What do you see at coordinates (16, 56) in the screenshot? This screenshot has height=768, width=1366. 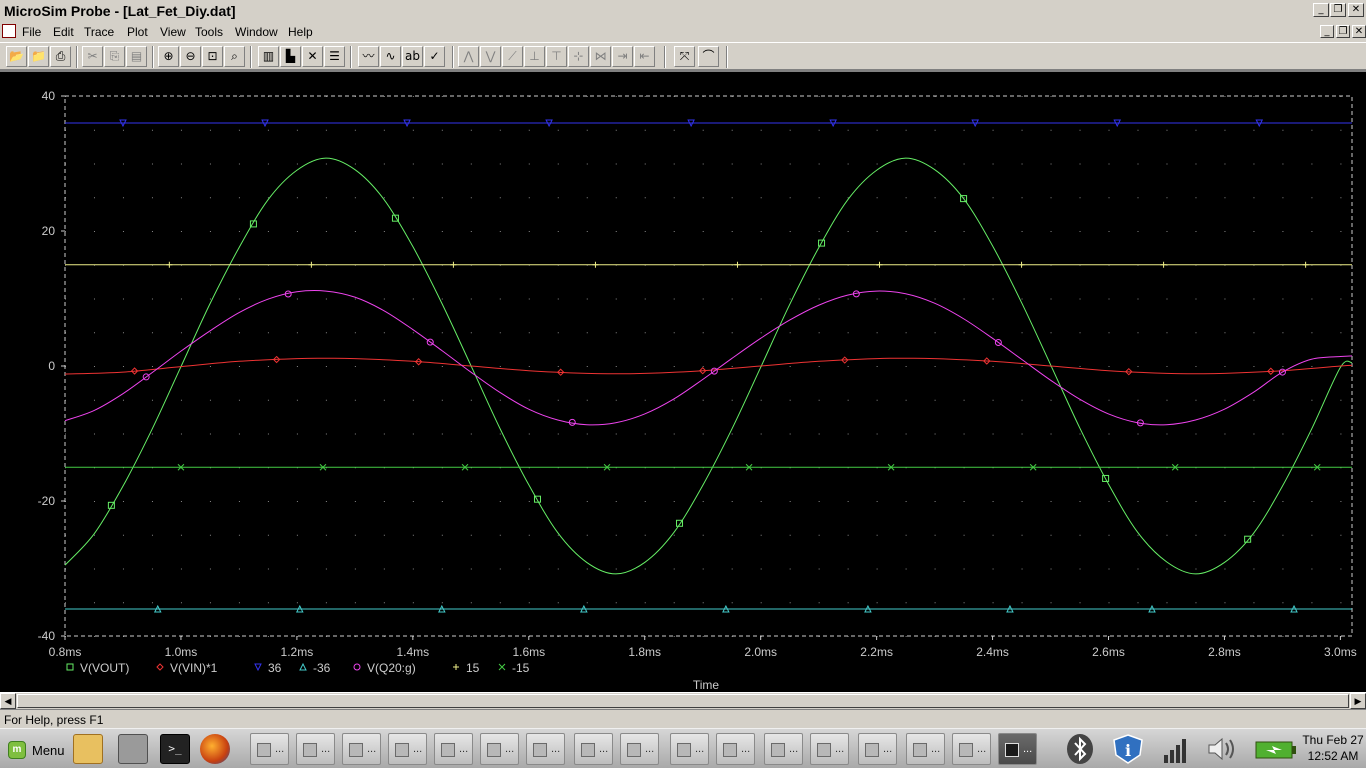 I see `open-file-icon: 📂` at bounding box center [16, 56].